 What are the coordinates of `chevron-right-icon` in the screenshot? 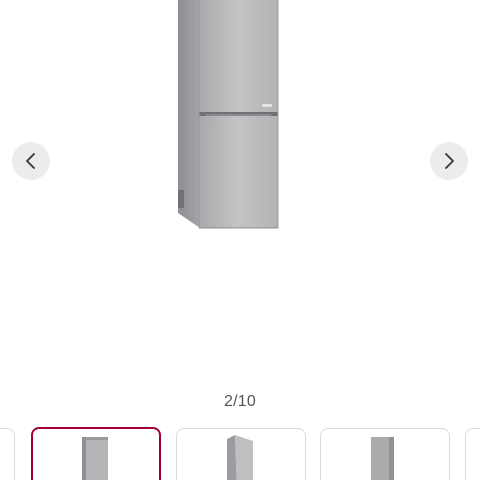 It's located at (449, 161).